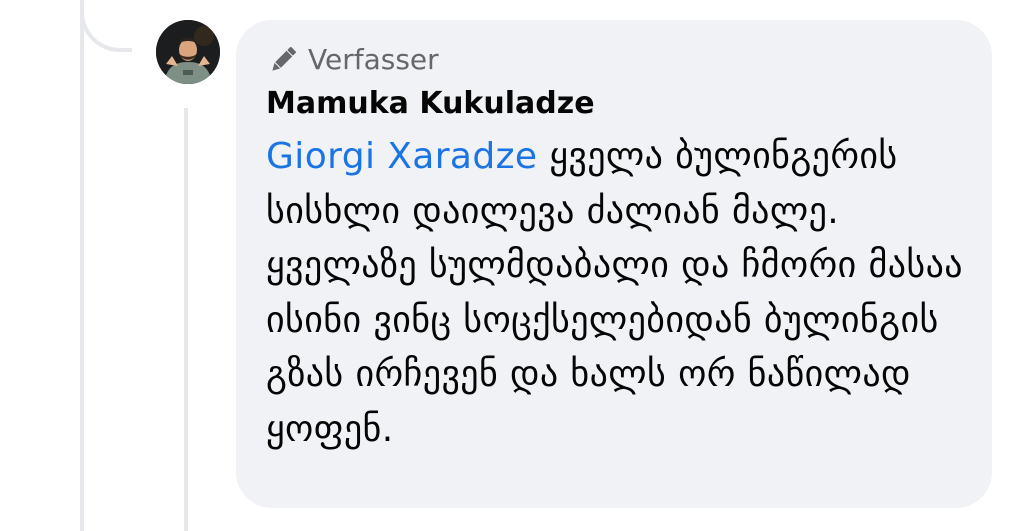 This screenshot has height=531, width=1024. I want to click on thread-connector-curve, so click(106, 26).